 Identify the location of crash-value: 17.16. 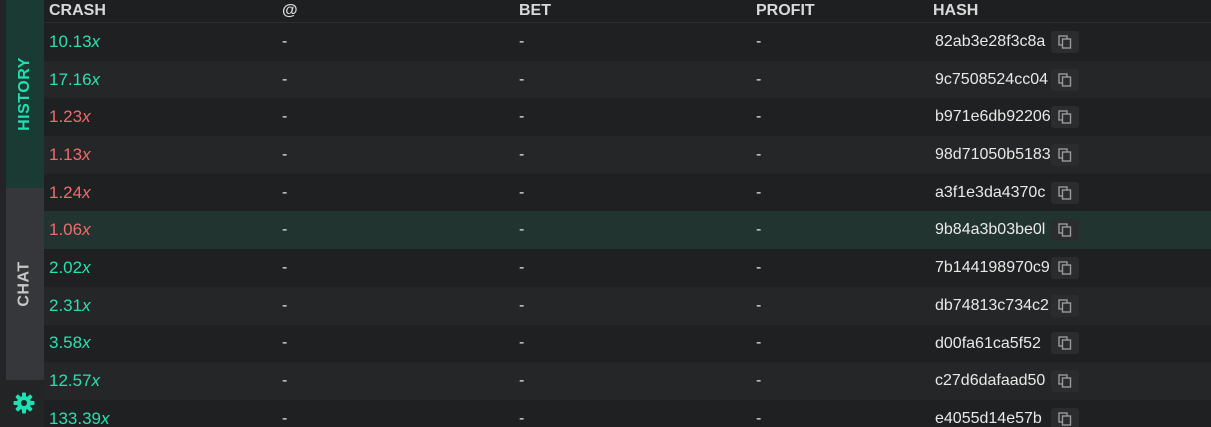
(70, 79).